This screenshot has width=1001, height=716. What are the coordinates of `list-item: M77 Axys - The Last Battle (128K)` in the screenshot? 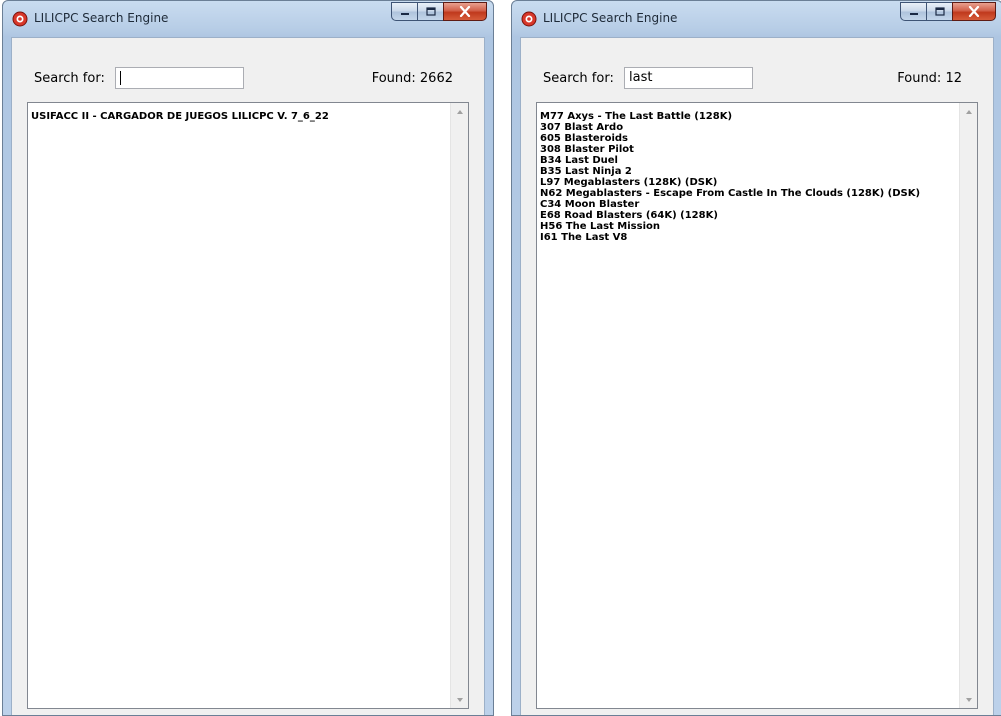 It's located at (747, 116).